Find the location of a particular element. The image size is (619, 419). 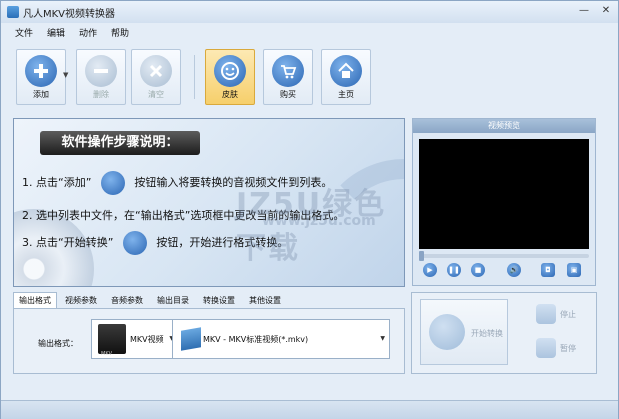

delete-button: 删除 is located at coordinates (101, 77).